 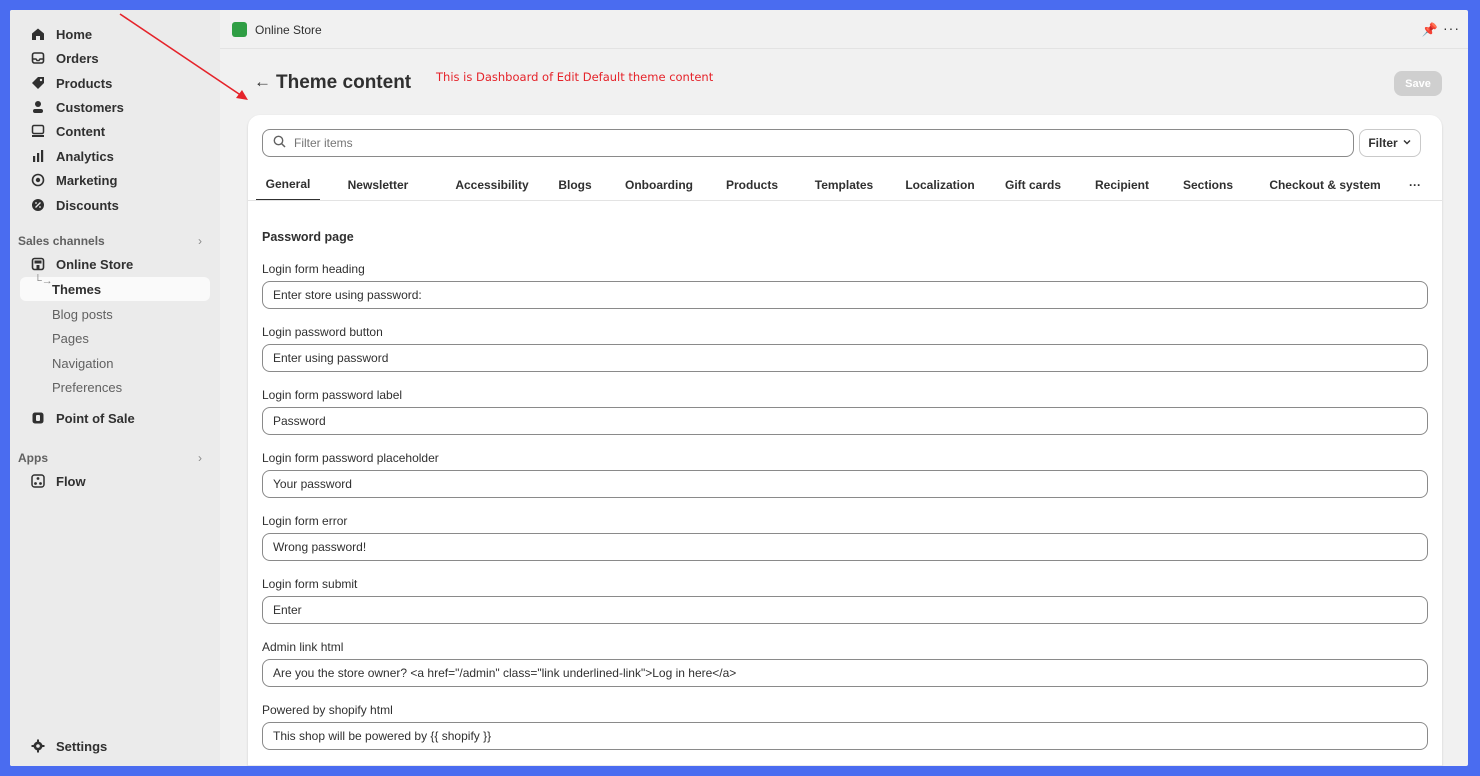 What do you see at coordinates (845, 610) in the screenshot?
I see `login-form-submit-input` at bounding box center [845, 610].